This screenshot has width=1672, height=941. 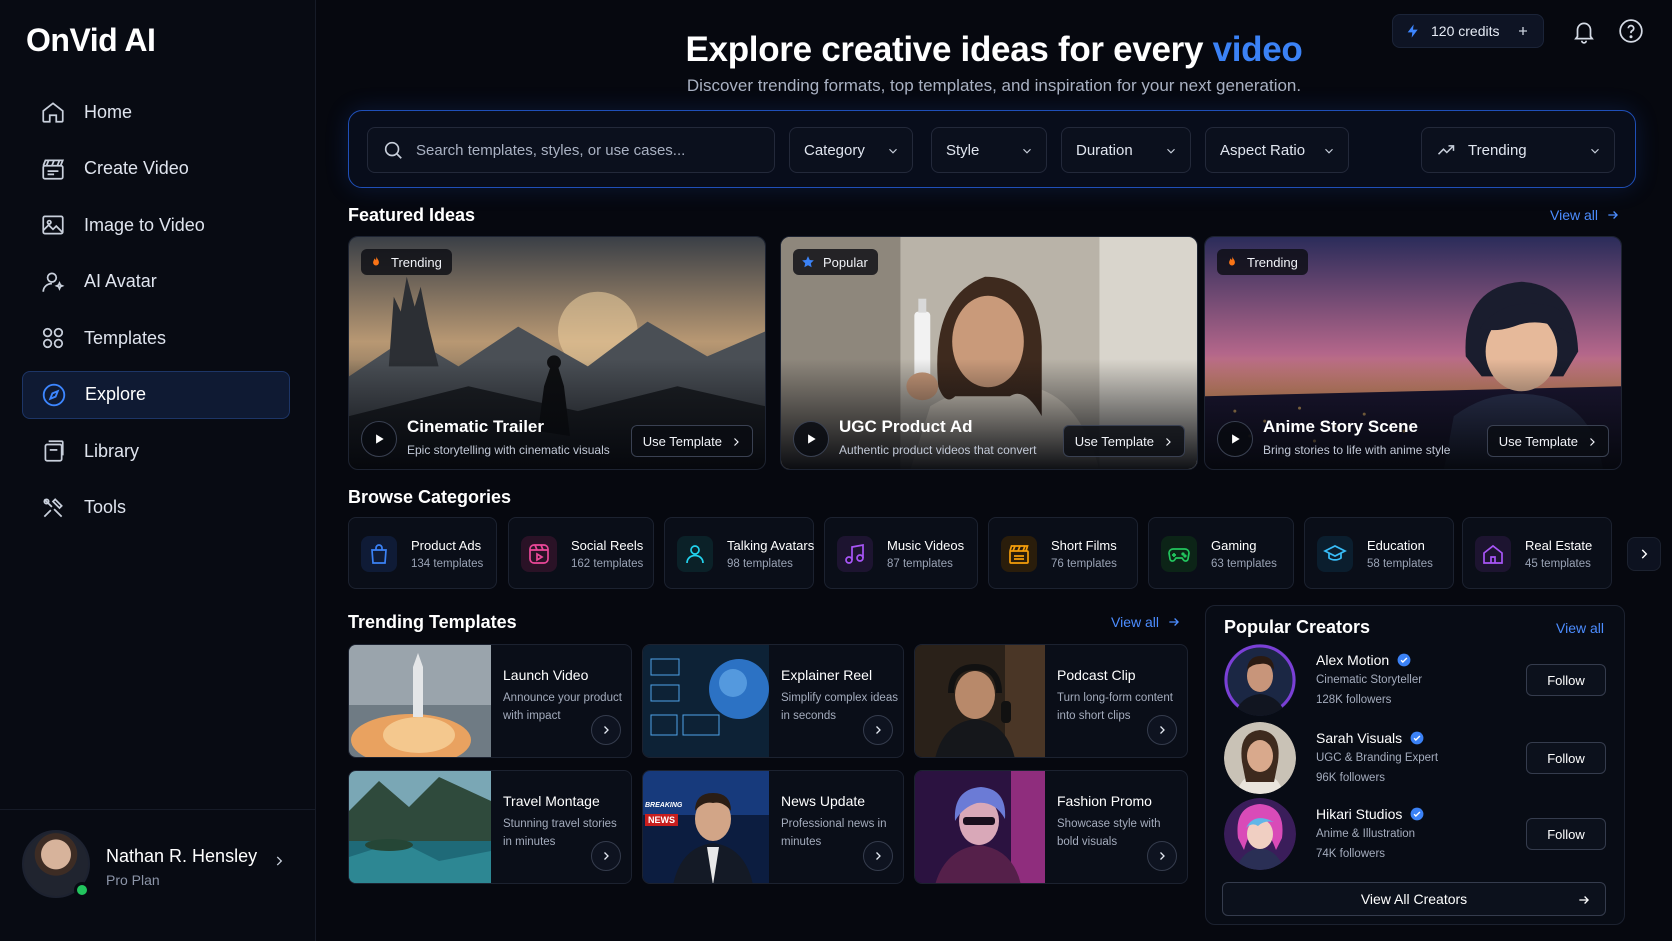 What do you see at coordinates (156, 451) in the screenshot?
I see `sidebar-item-library: Library` at bounding box center [156, 451].